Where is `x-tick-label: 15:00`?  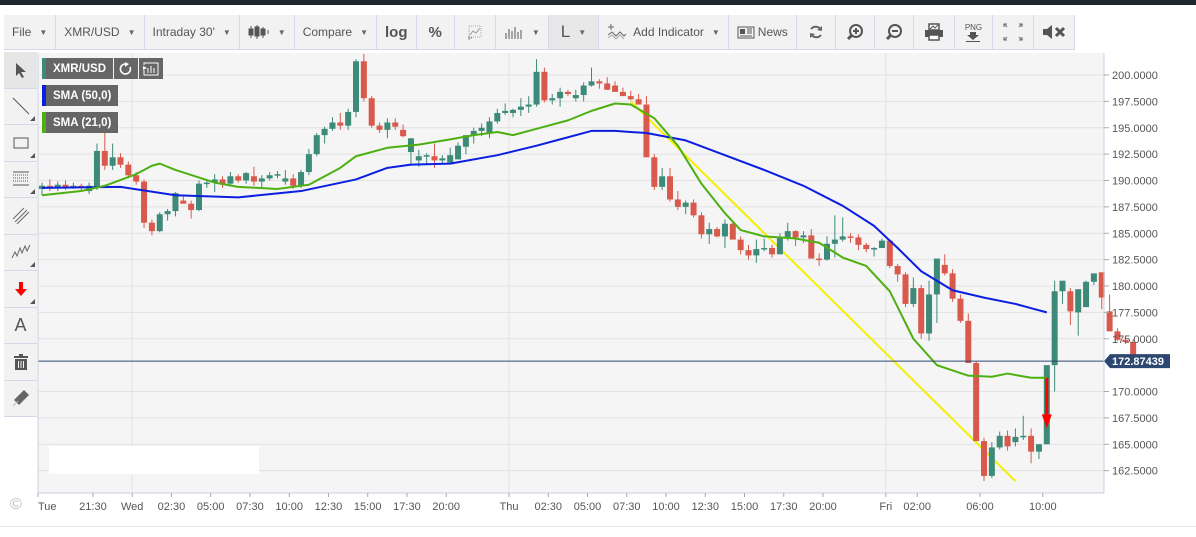 x-tick-label: 15:00 is located at coordinates (745, 507).